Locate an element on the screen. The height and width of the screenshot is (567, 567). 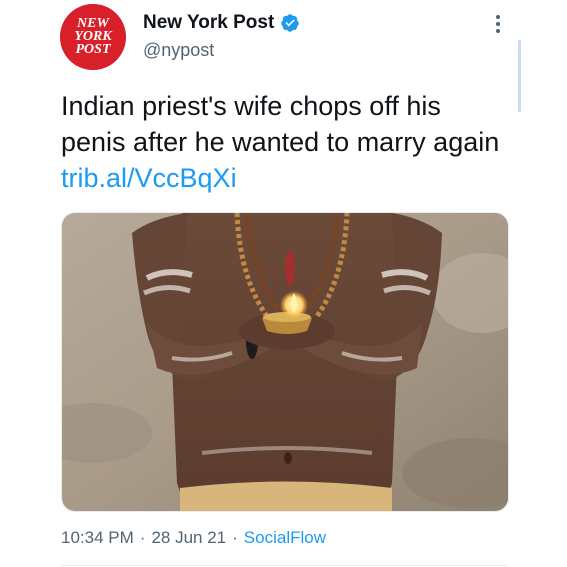
new-york-post-logo: NEW YORK POST is located at coordinates (93, 37).